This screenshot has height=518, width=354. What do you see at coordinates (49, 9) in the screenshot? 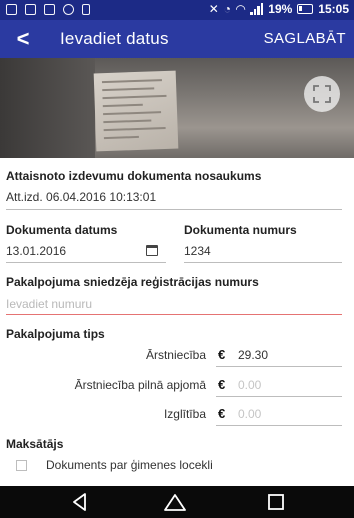
I see `mail-icon` at bounding box center [49, 9].